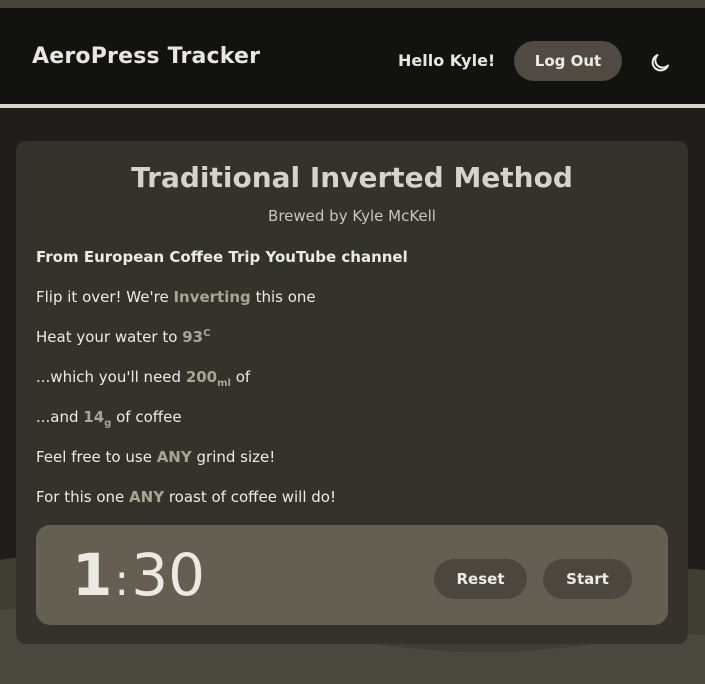 The width and height of the screenshot is (705, 684). I want to click on timer-display: 1:30, so click(138, 578).